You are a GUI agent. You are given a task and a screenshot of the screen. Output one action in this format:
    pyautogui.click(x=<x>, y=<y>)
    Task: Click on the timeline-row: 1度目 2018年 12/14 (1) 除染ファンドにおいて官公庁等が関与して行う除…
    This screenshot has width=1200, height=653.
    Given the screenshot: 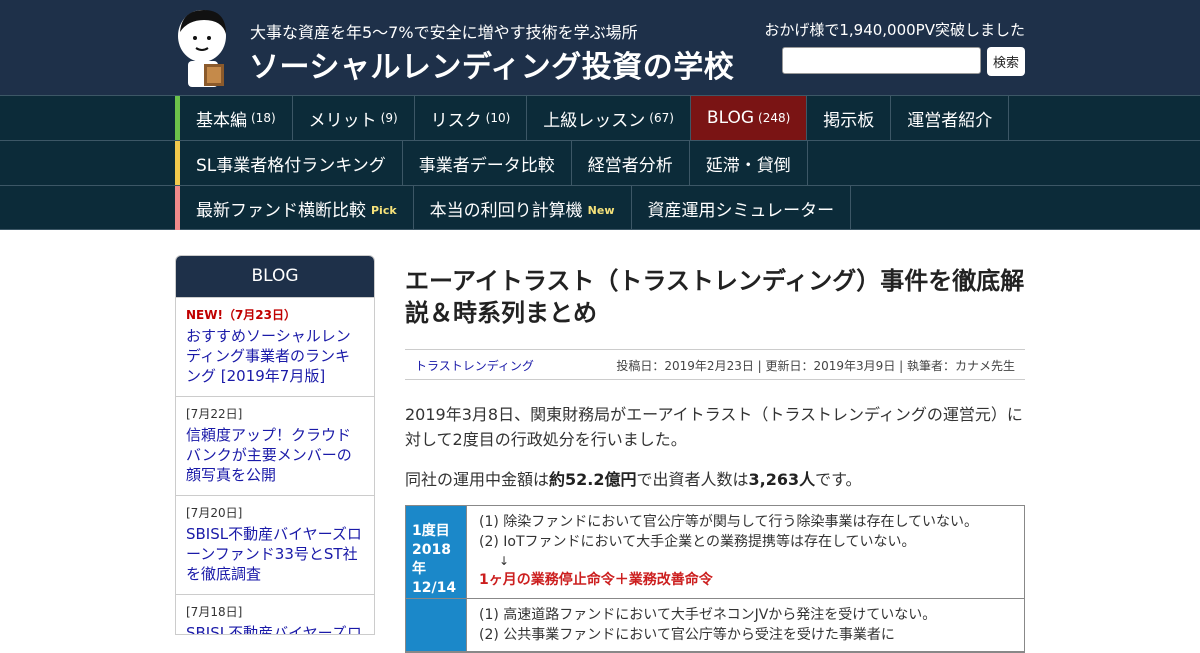 What is the action you would take?
    pyautogui.click(x=715, y=552)
    